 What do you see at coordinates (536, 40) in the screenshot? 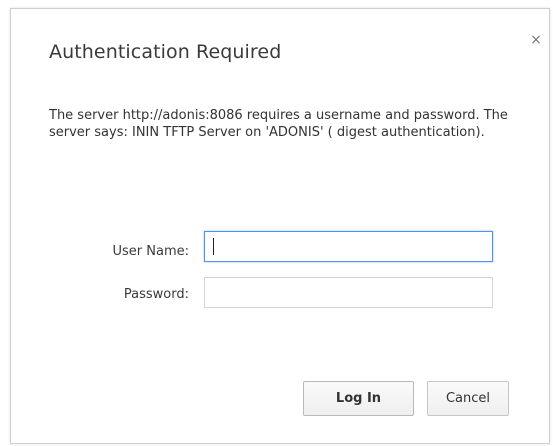
I see `close-icon: ×` at bounding box center [536, 40].